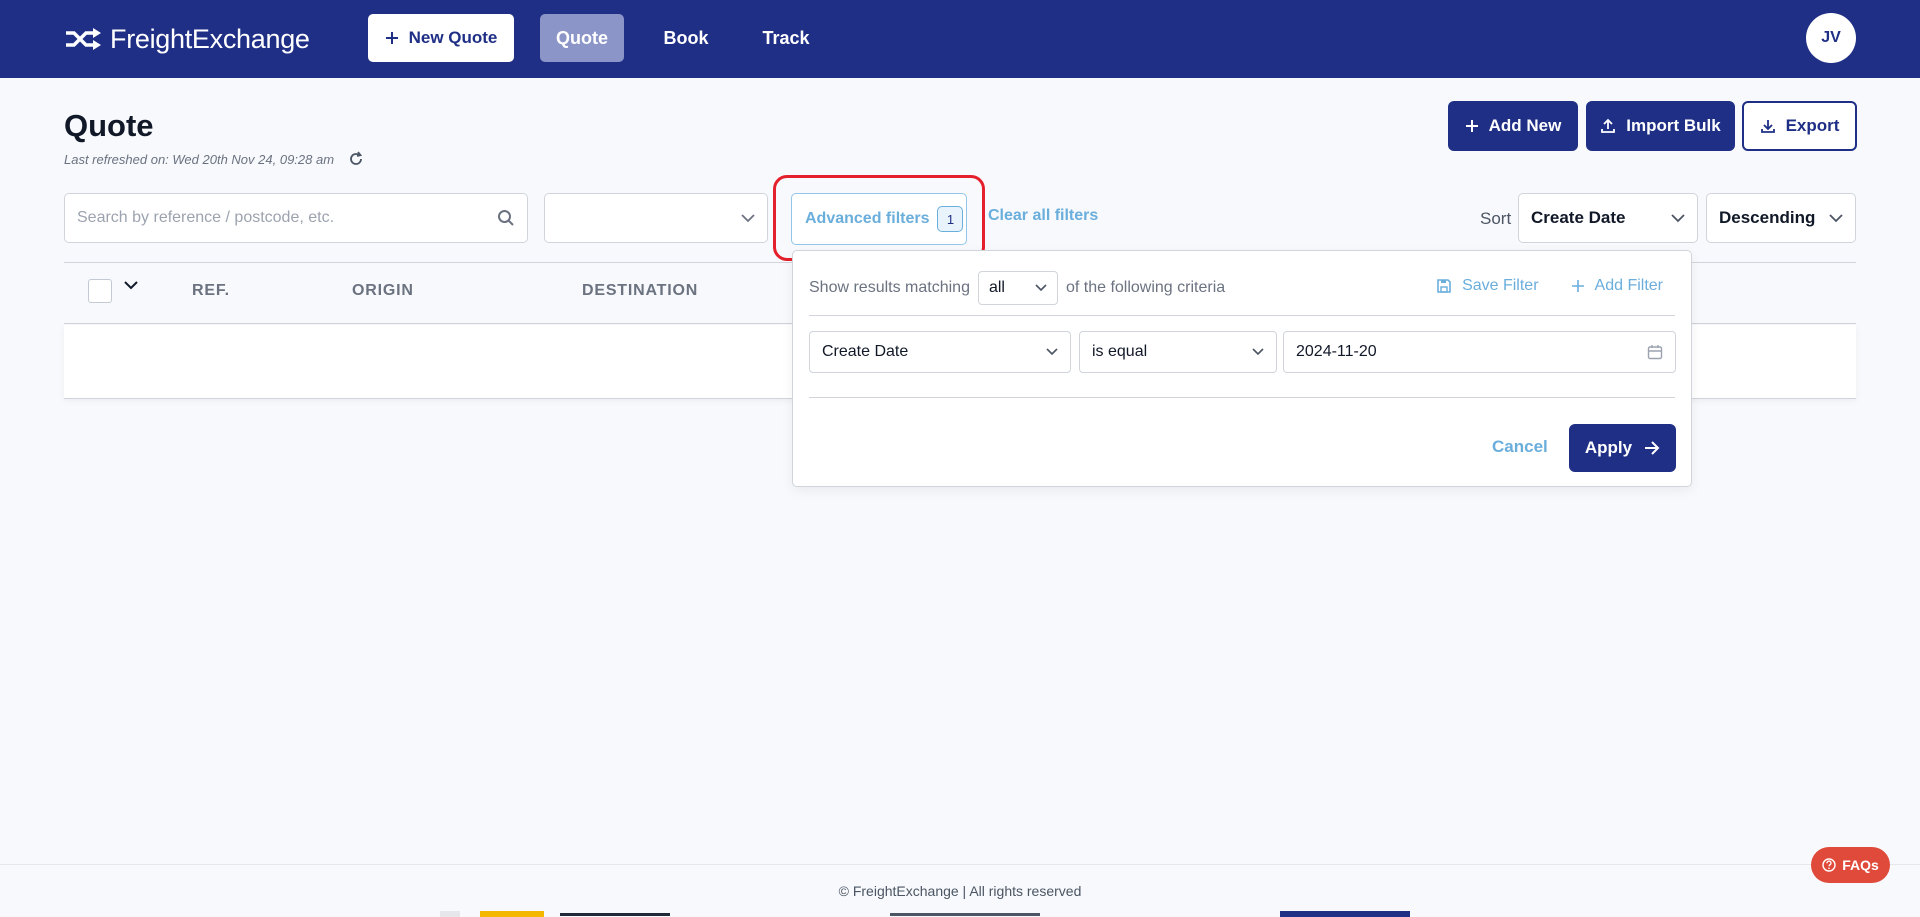 This screenshot has height=917, width=1920. I want to click on save-filter-button: Save Filter, so click(1487, 286).